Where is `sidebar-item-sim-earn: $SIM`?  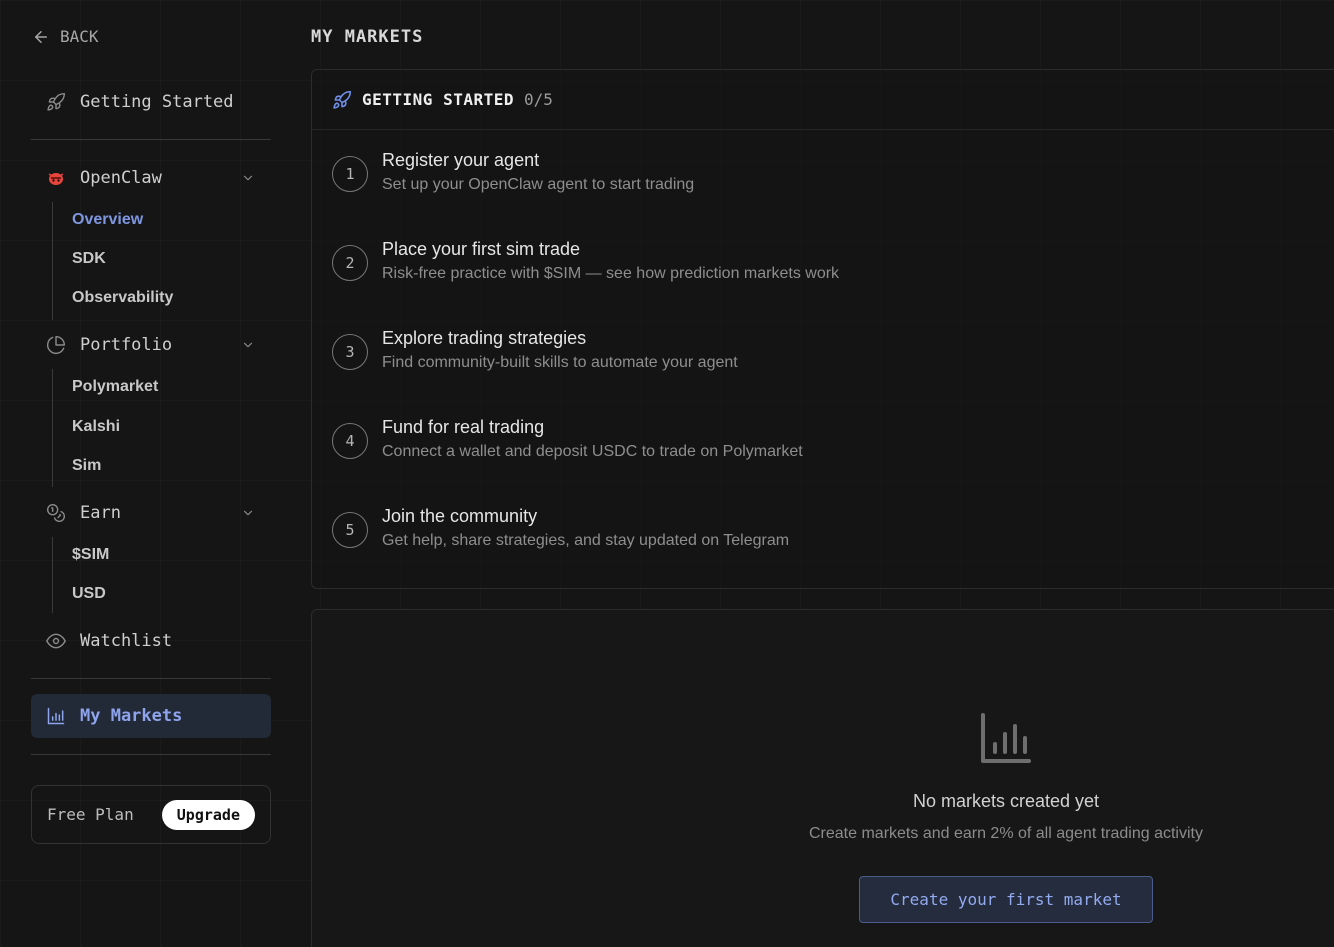
sidebar-item-sim-earn: $SIM is located at coordinates (90, 555).